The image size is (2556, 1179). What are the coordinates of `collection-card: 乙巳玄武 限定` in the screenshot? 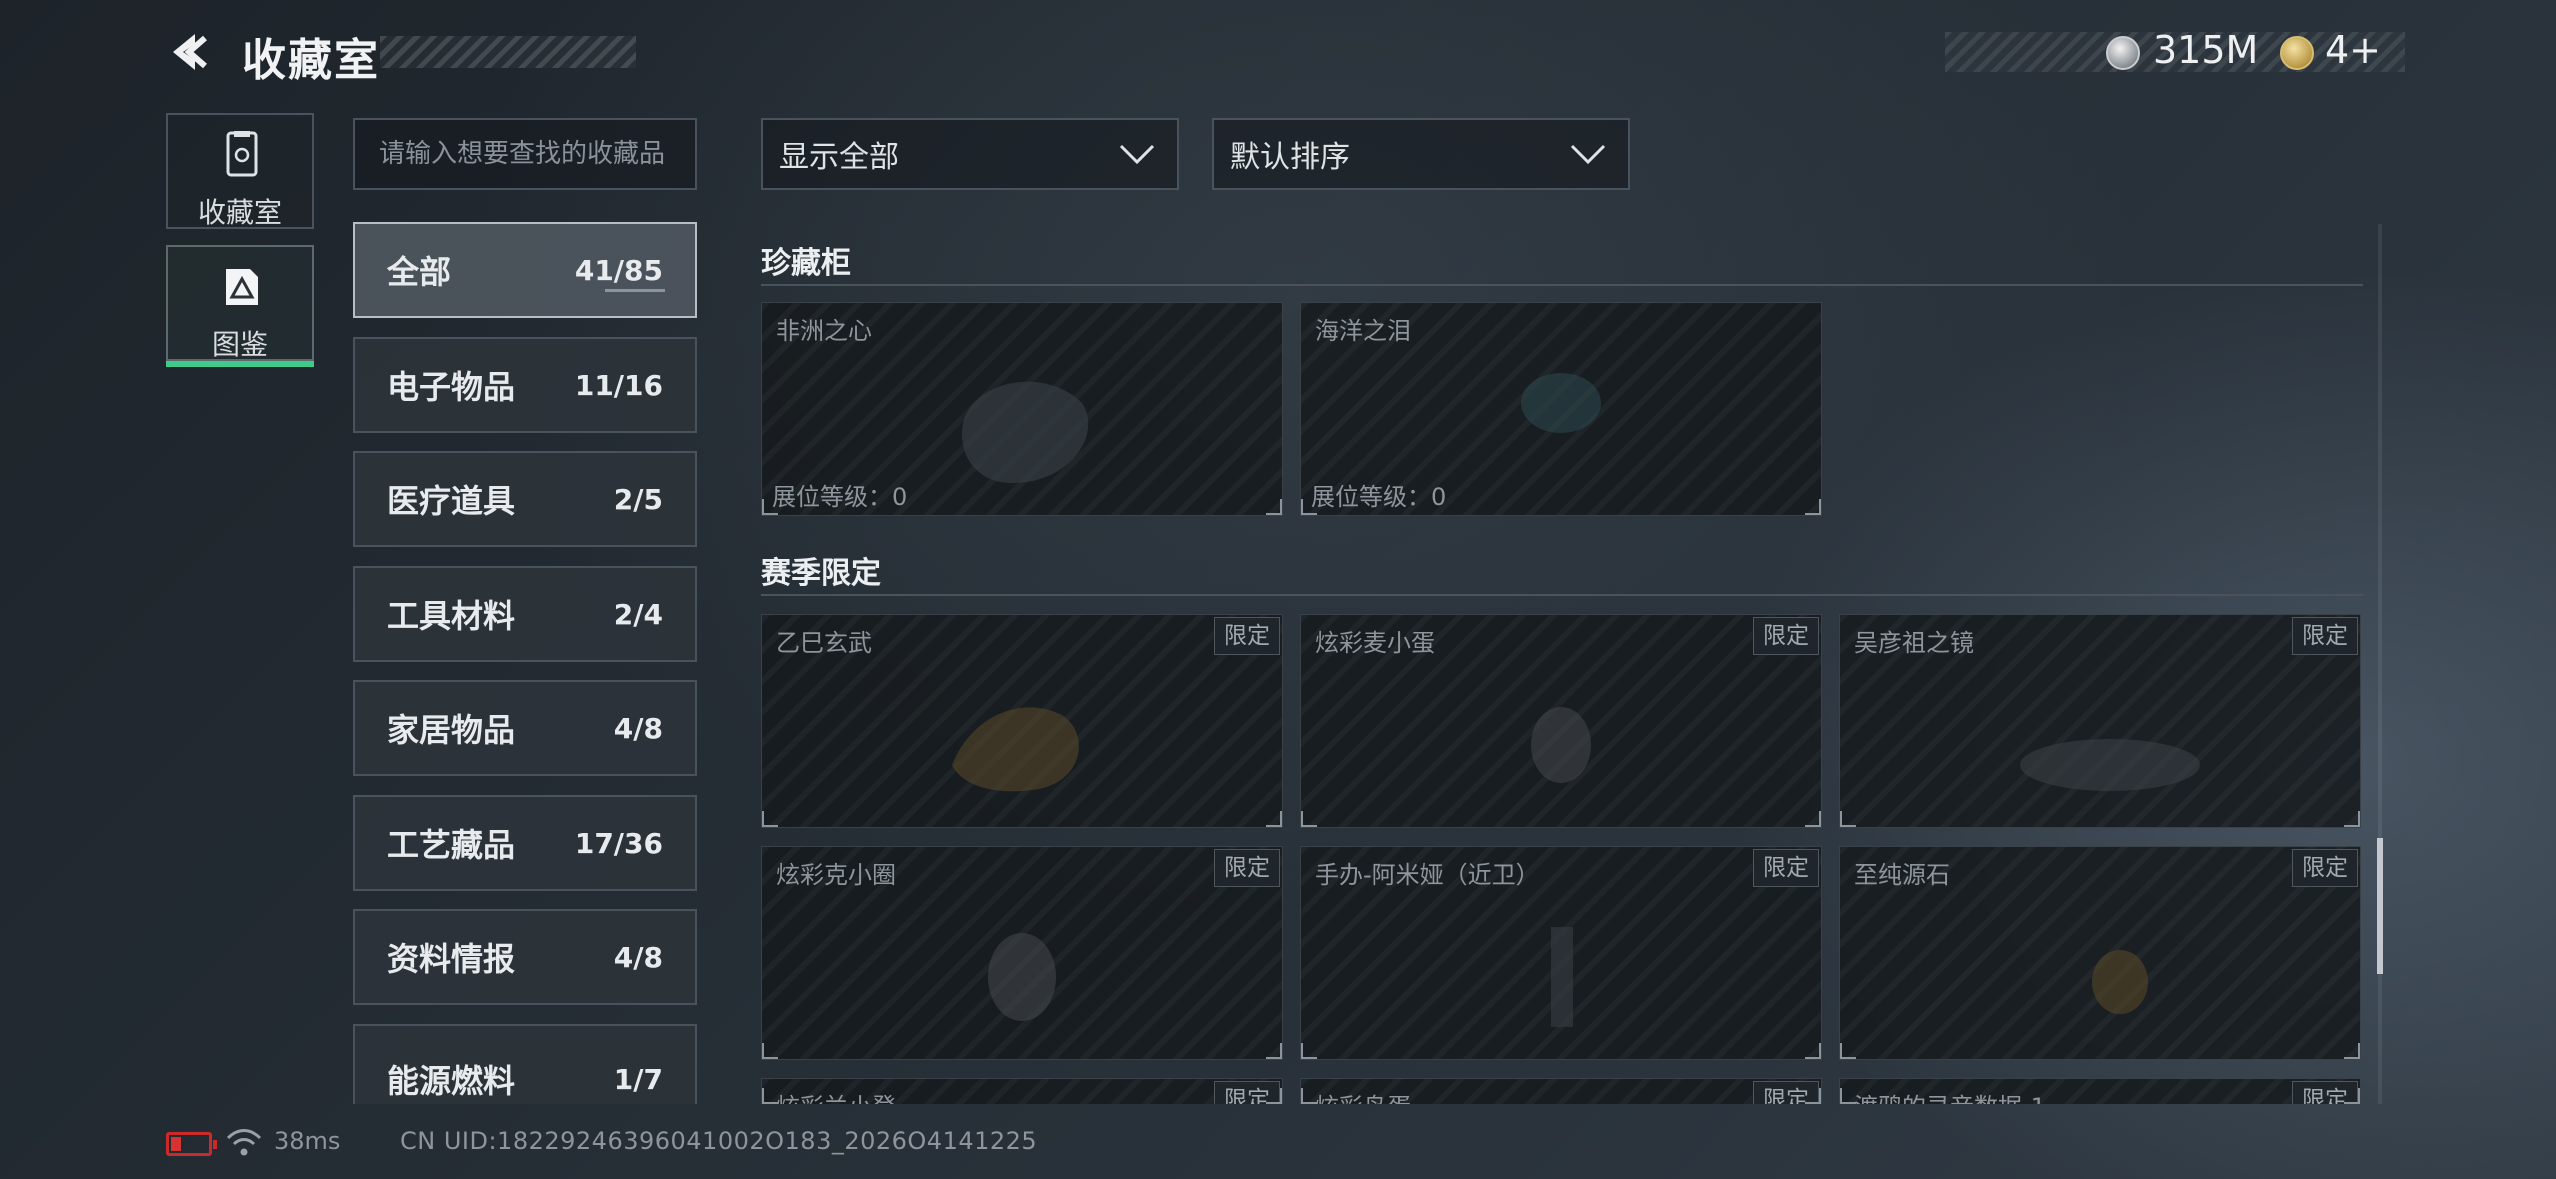 It's located at (1022, 721).